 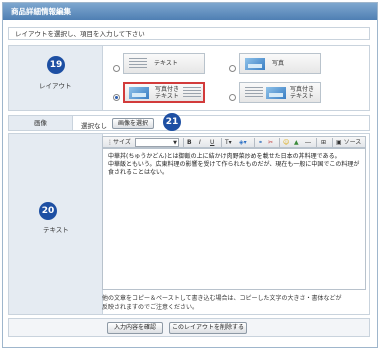 I want to click on source-button: ▣ ソース, so click(x=348, y=142).